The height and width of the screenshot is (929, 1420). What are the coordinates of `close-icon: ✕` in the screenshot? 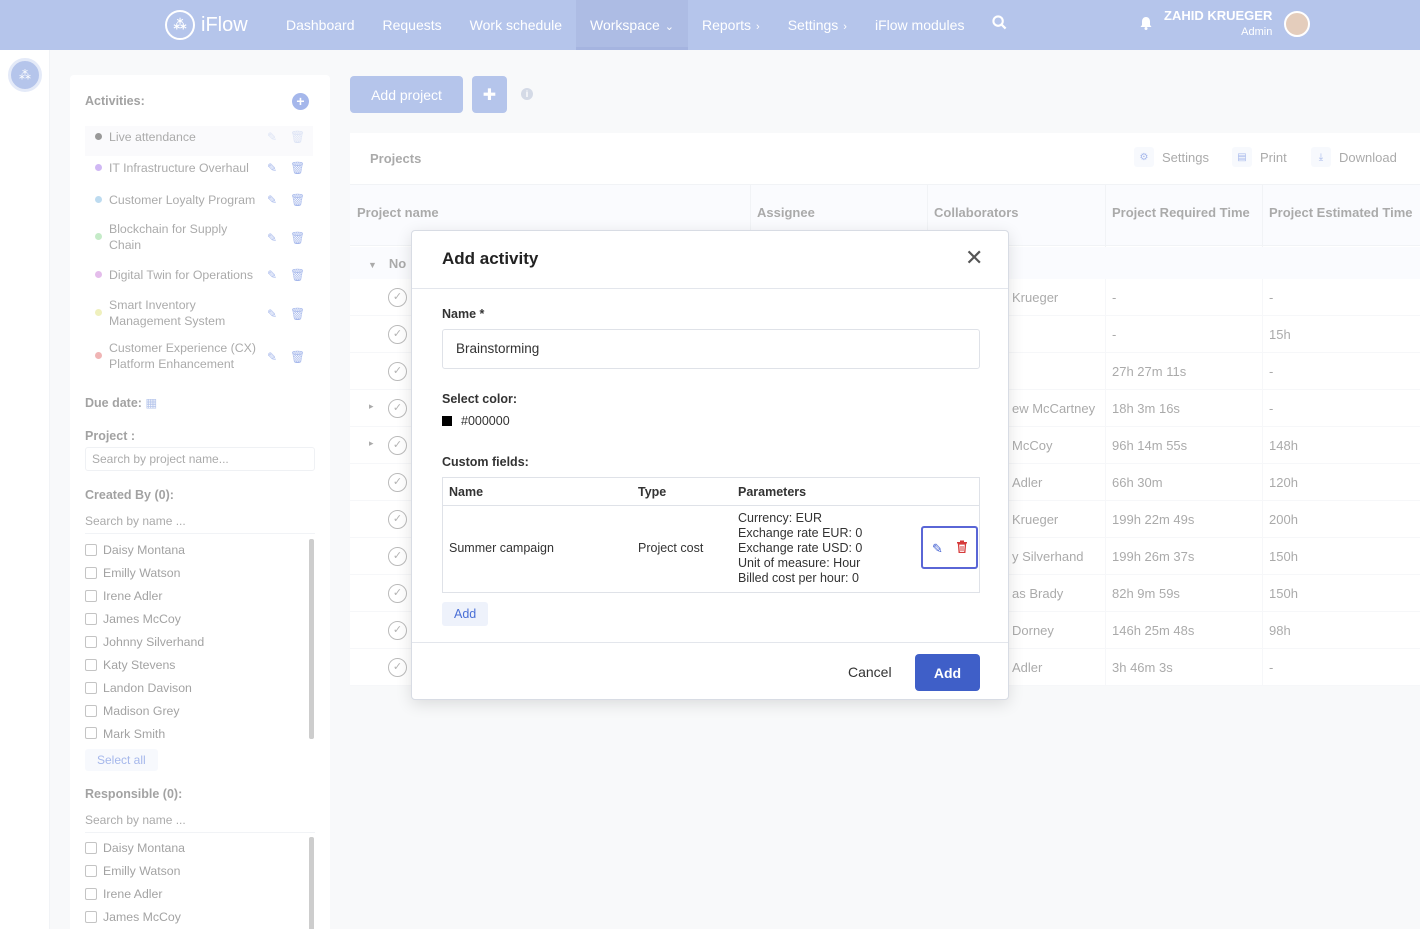 It's located at (974, 258).